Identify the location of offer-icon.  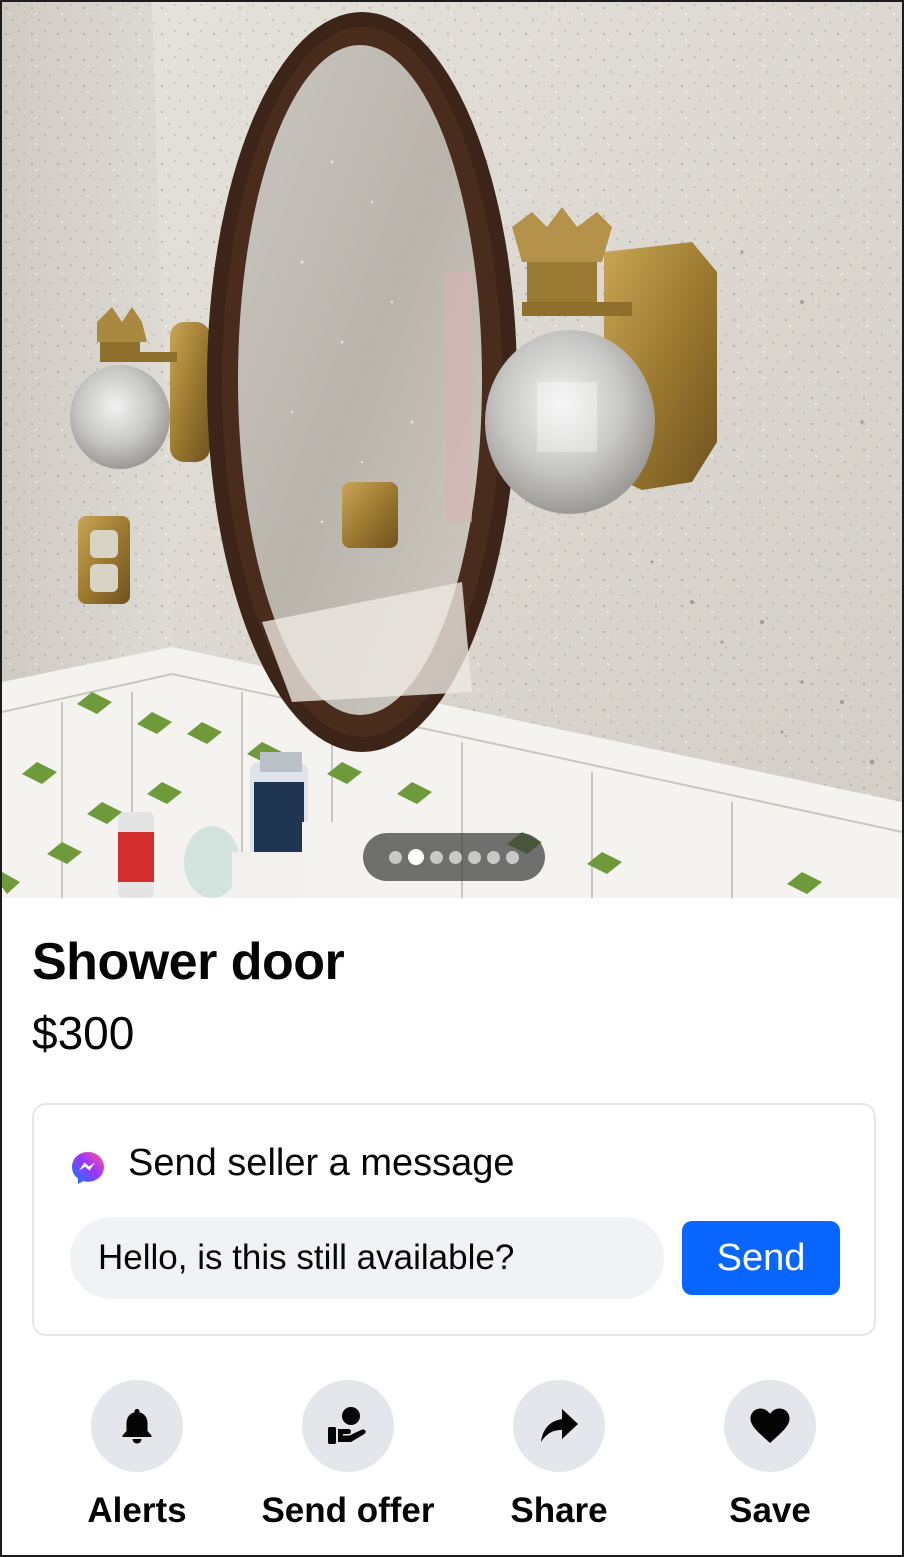
(347, 1425).